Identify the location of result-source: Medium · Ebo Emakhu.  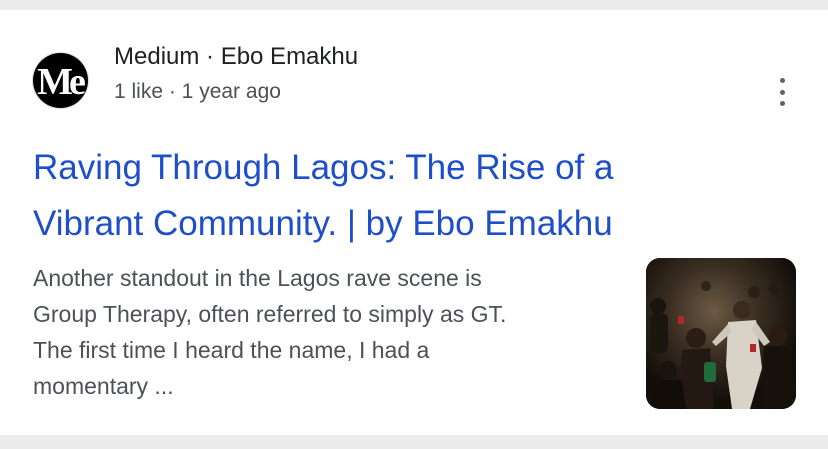
(236, 57).